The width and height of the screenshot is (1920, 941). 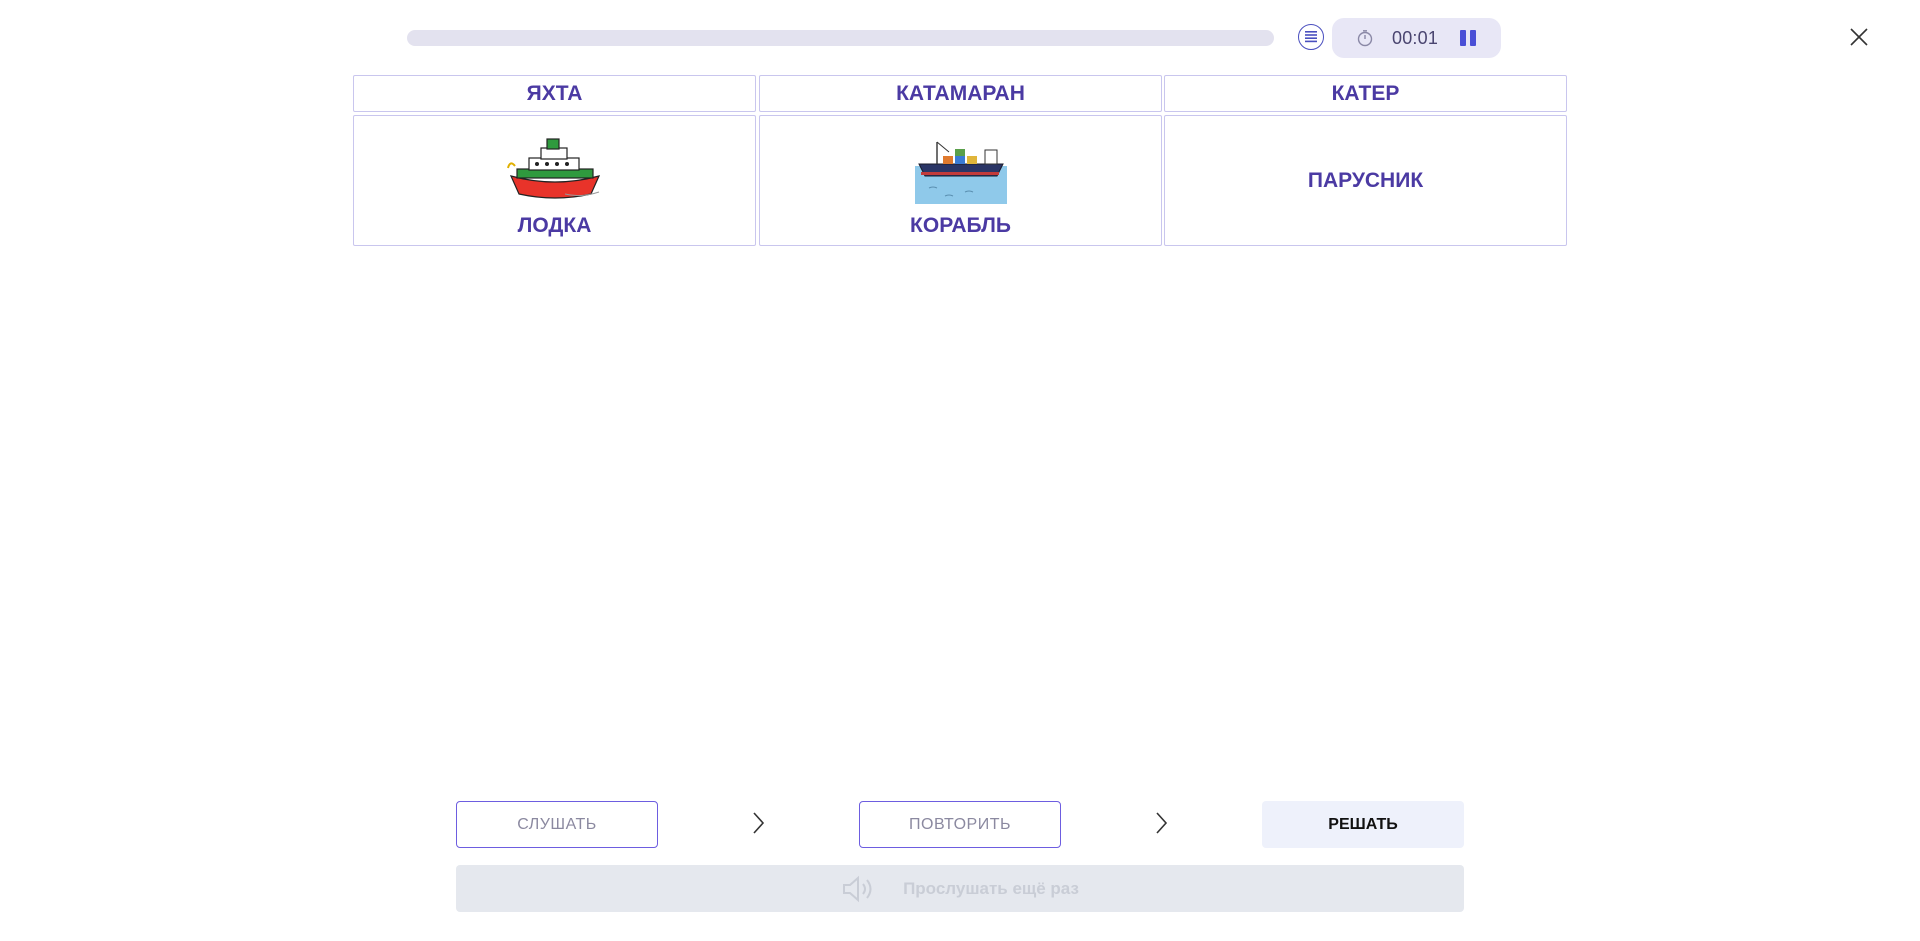 I want to click on card-label: ЛОДКА, so click(x=554, y=225).